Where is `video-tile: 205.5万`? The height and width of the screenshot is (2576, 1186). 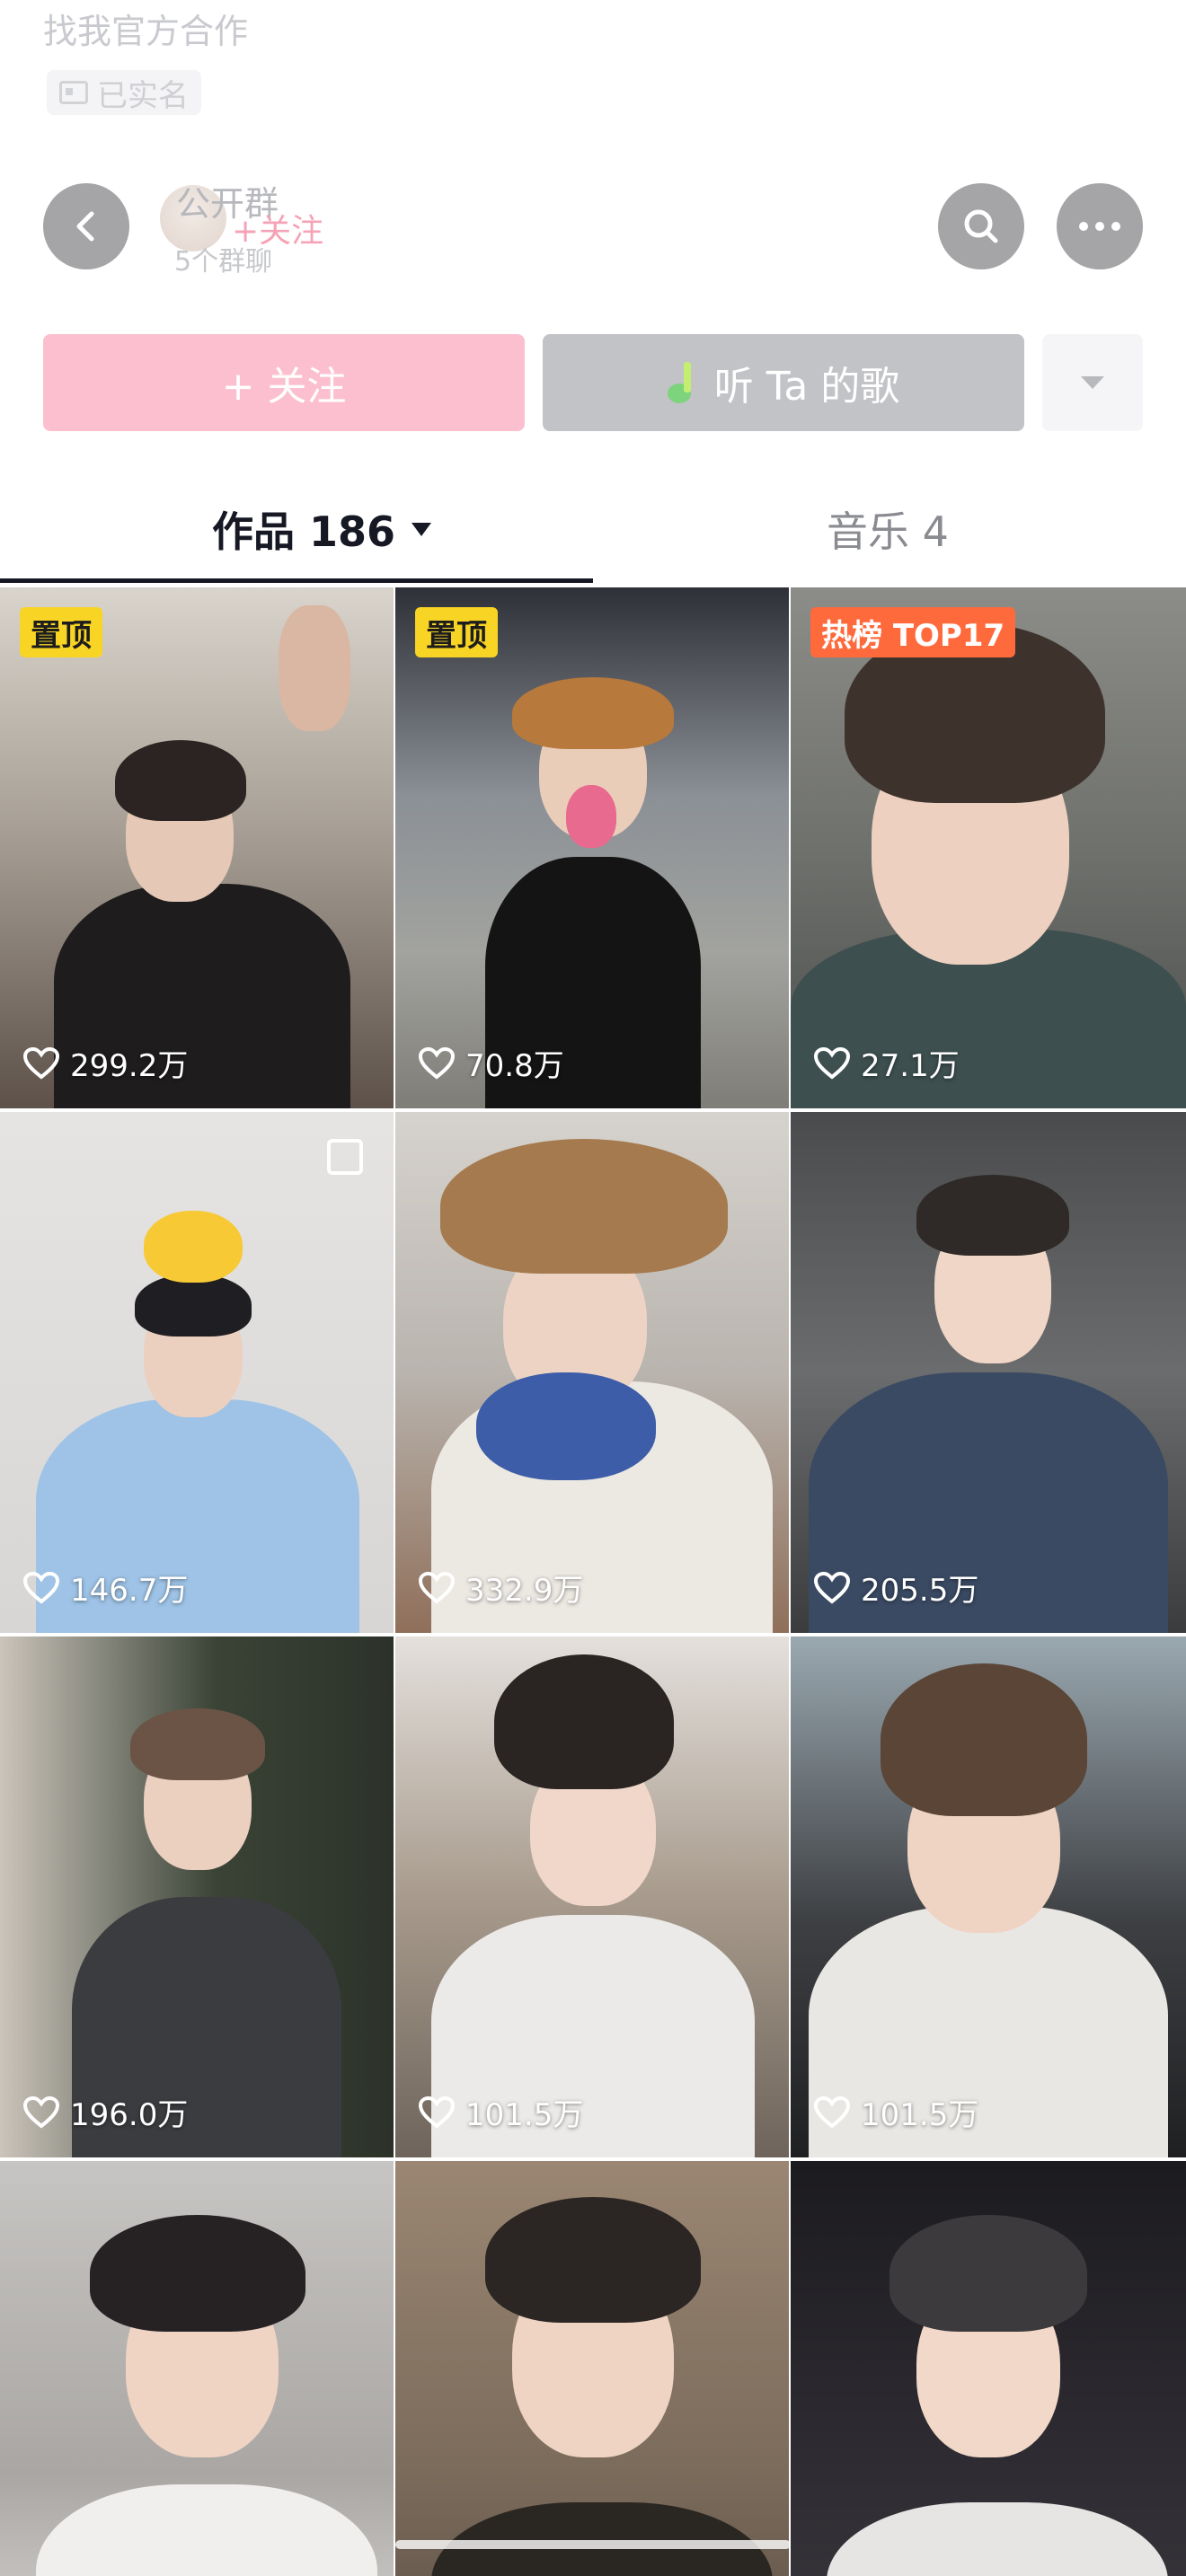 video-tile: 205.5万 is located at coordinates (988, 1372).